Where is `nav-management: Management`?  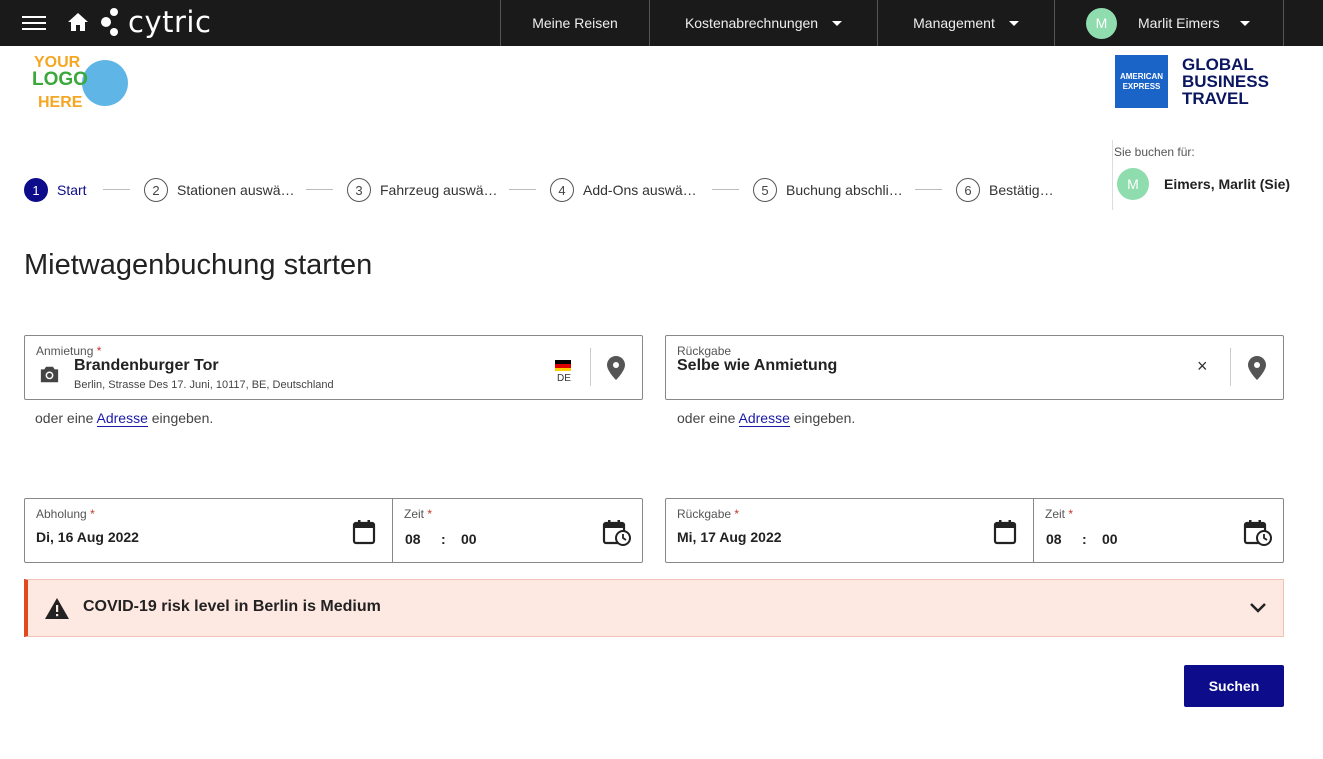
nav-management: Management is located at coordinates (965, 23).